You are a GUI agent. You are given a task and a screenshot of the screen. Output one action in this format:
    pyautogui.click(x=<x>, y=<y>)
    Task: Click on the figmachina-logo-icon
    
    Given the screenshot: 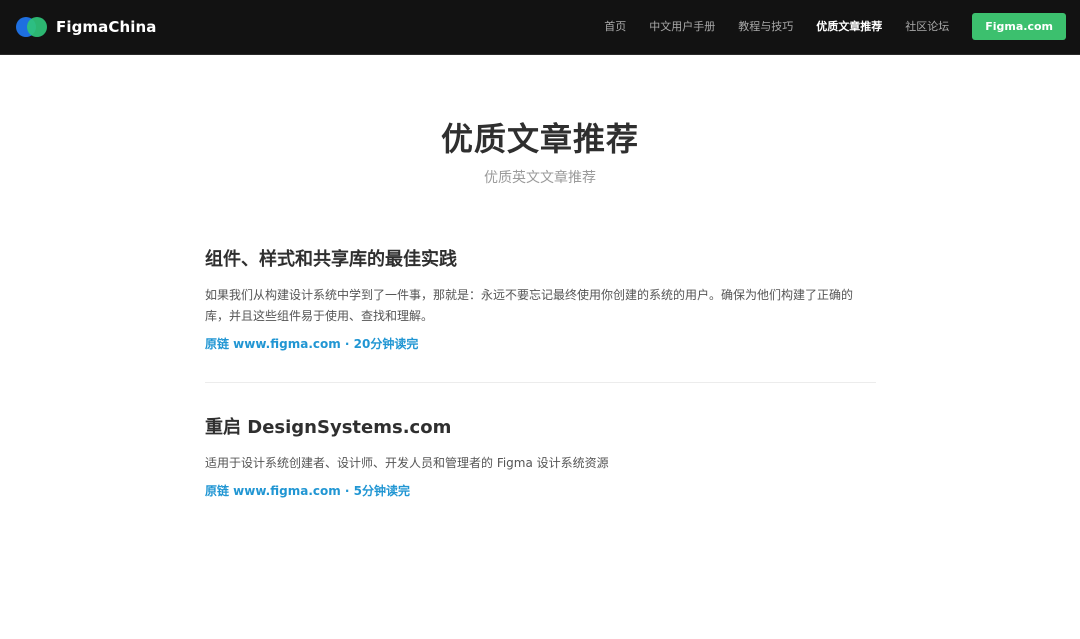 What is the action you would take?
    pyautogui.click(x=32, y=27)
    